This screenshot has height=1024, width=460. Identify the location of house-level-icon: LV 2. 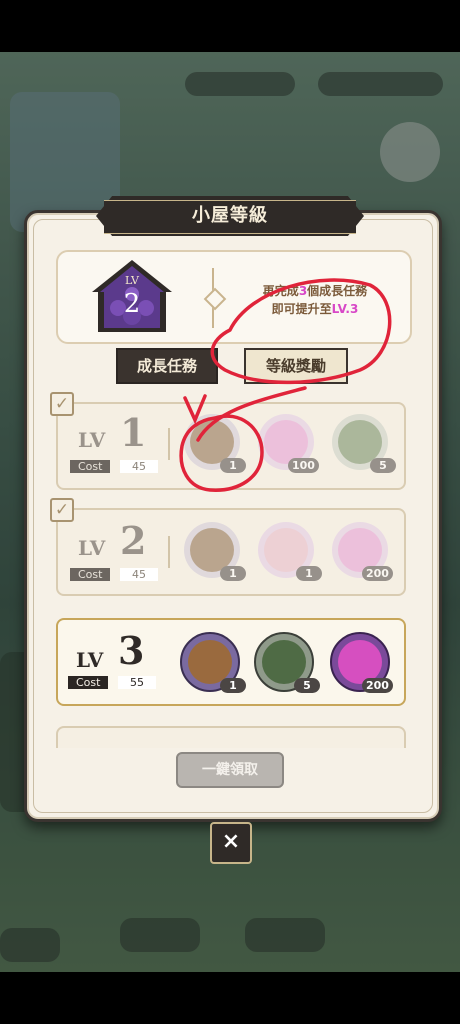
(132, 296).